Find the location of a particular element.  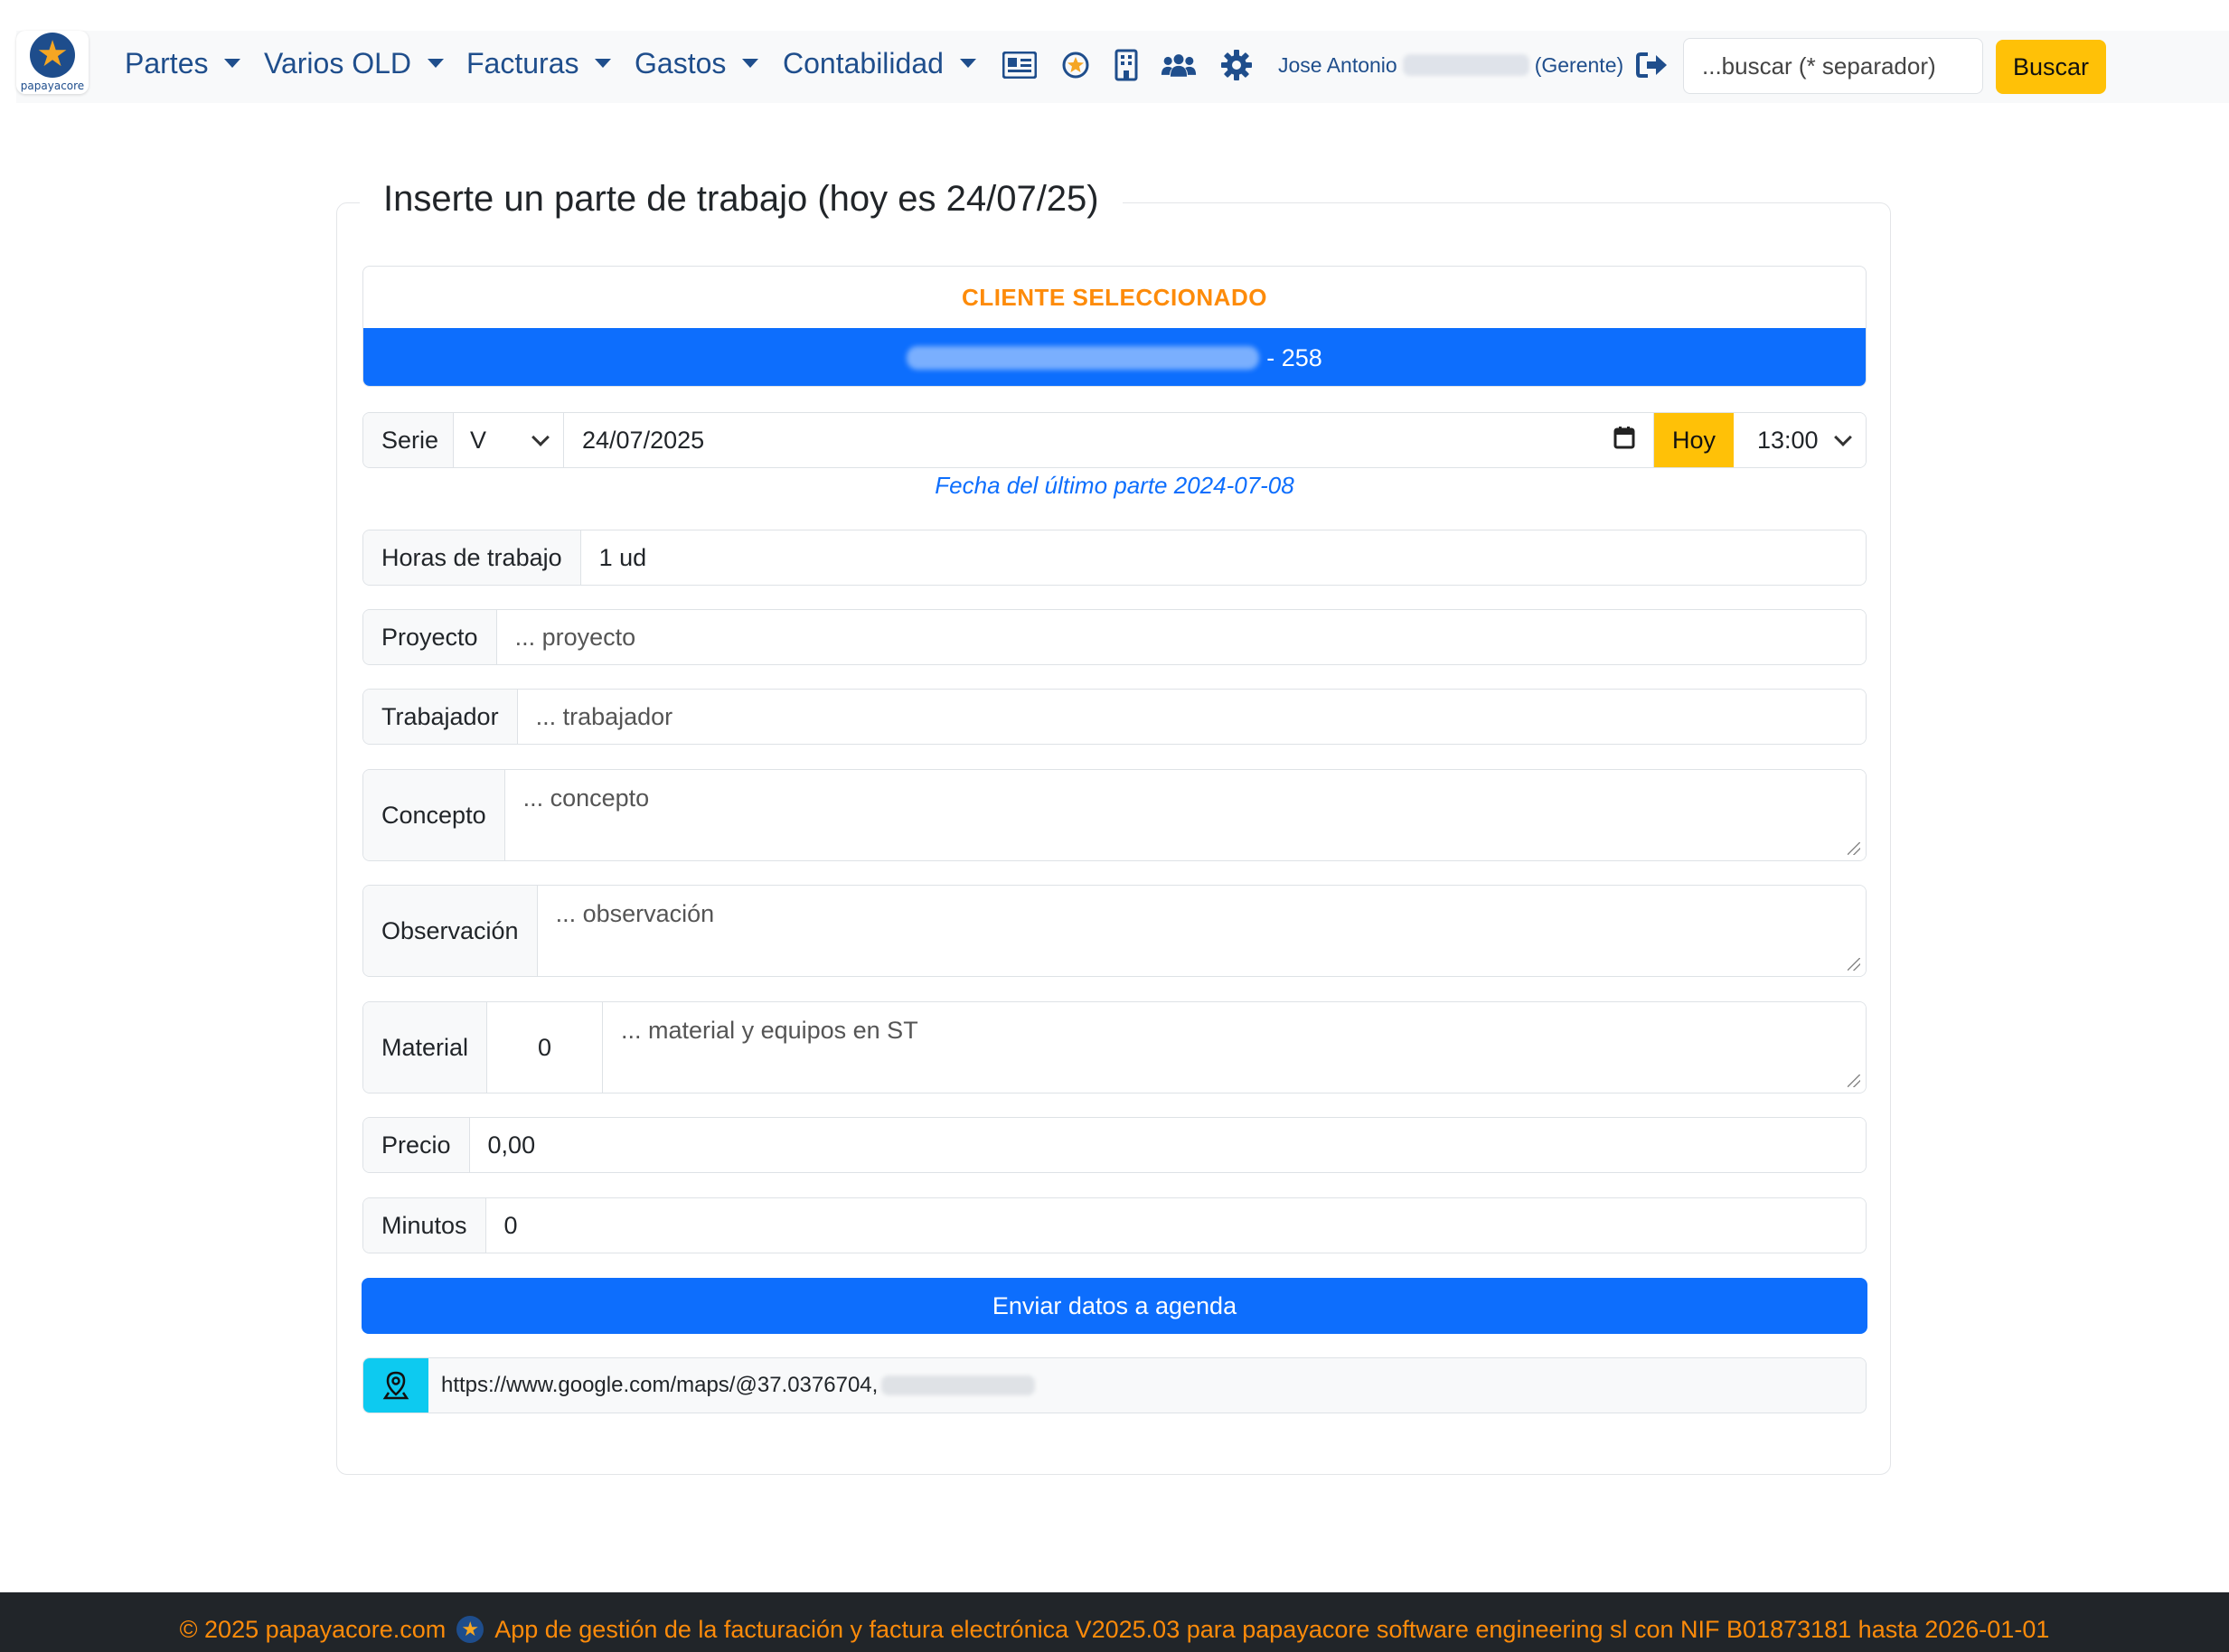

brand-name: papayacore is located at coordinates (52, 86).